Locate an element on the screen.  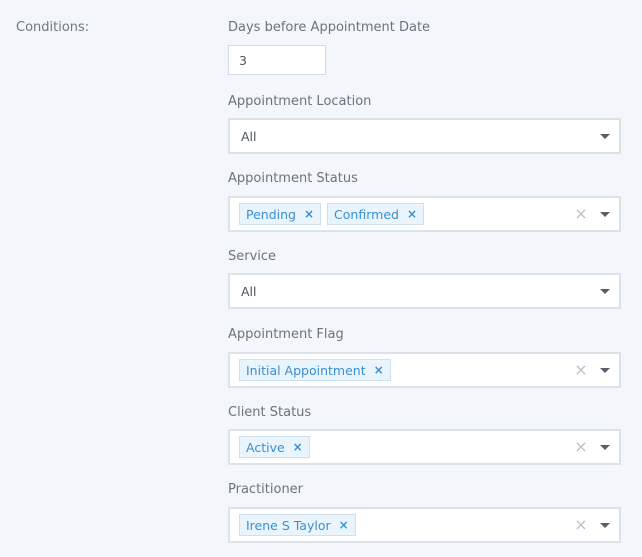
appointment-status-select: Pending × Confirmed × × is located at coordinates (424, 214).